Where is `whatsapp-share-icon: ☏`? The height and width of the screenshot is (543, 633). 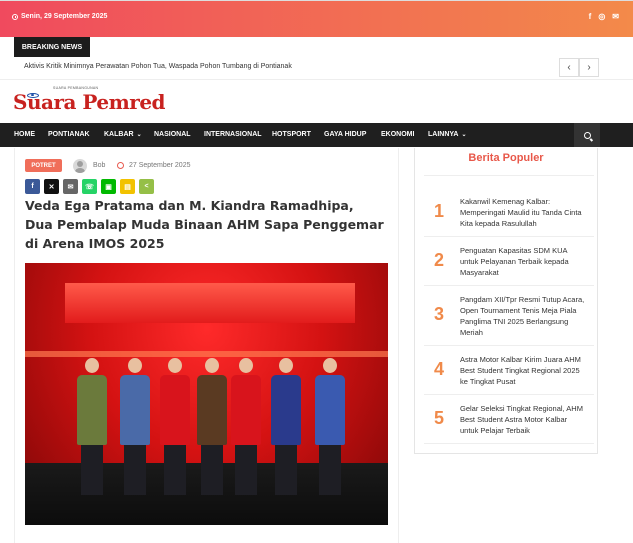
whatsapp-share-icon: ☏ is located at coordinates (89, 186).